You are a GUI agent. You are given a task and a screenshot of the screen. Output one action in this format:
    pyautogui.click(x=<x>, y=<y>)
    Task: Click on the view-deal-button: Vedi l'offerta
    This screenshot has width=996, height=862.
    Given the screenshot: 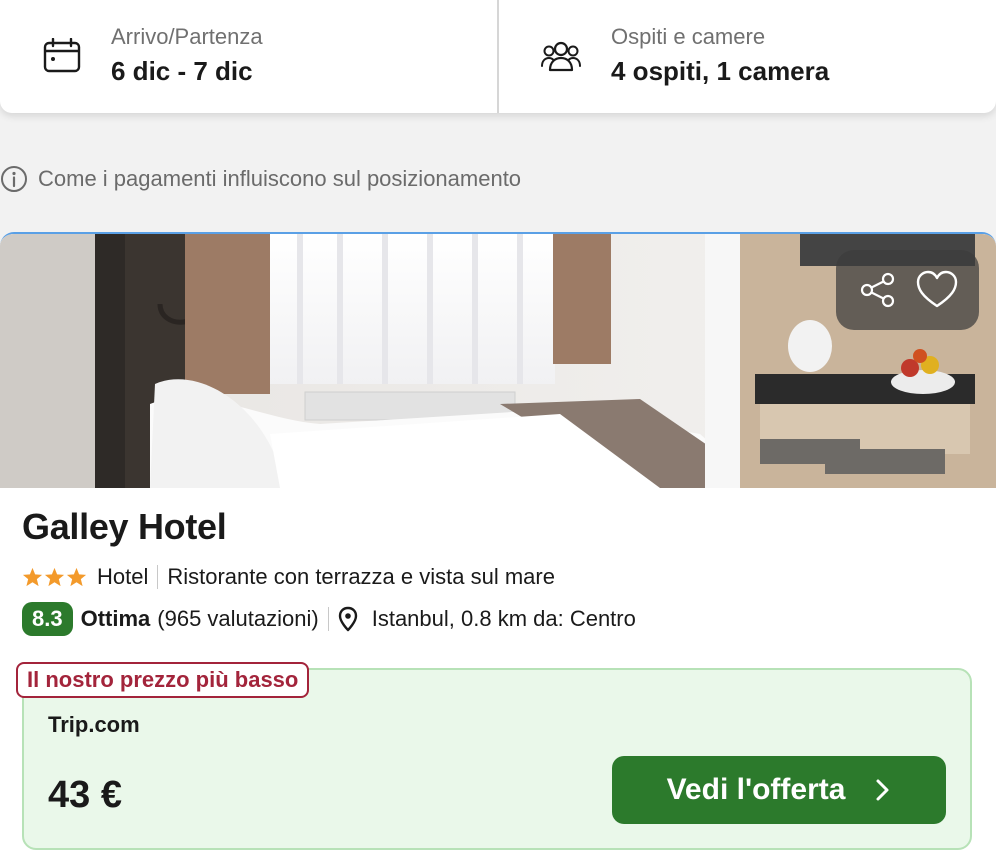 What is the action you would take?
    pyautogui.click(x=779, y=790)
    